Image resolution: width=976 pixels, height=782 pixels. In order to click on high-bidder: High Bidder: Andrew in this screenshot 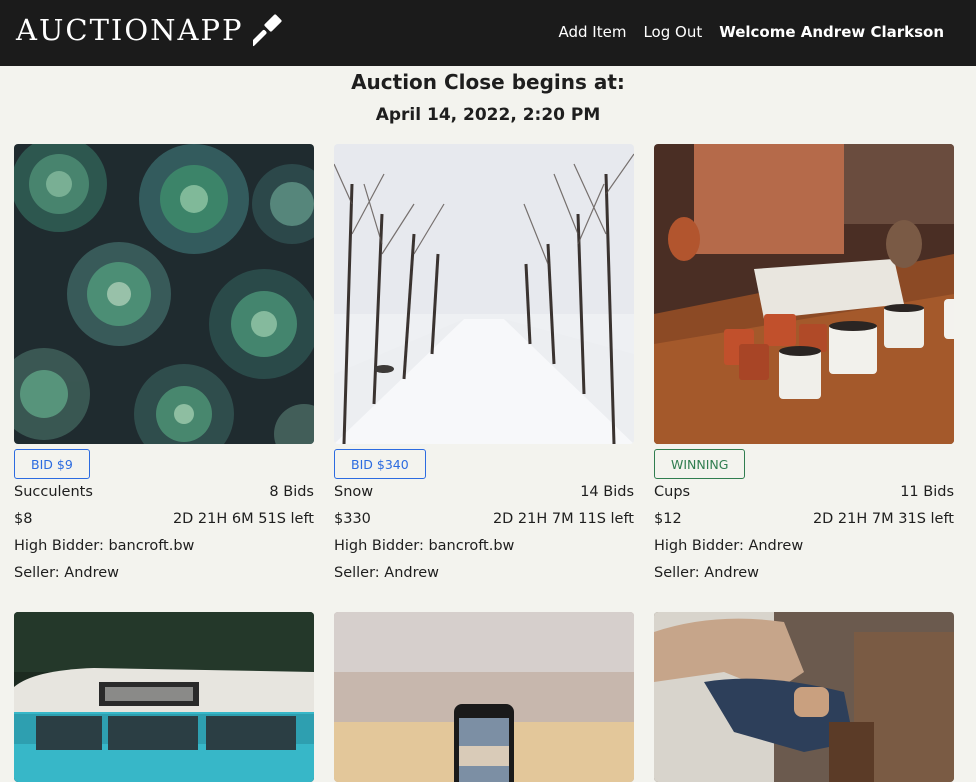, I will do `click(729, 546)`.